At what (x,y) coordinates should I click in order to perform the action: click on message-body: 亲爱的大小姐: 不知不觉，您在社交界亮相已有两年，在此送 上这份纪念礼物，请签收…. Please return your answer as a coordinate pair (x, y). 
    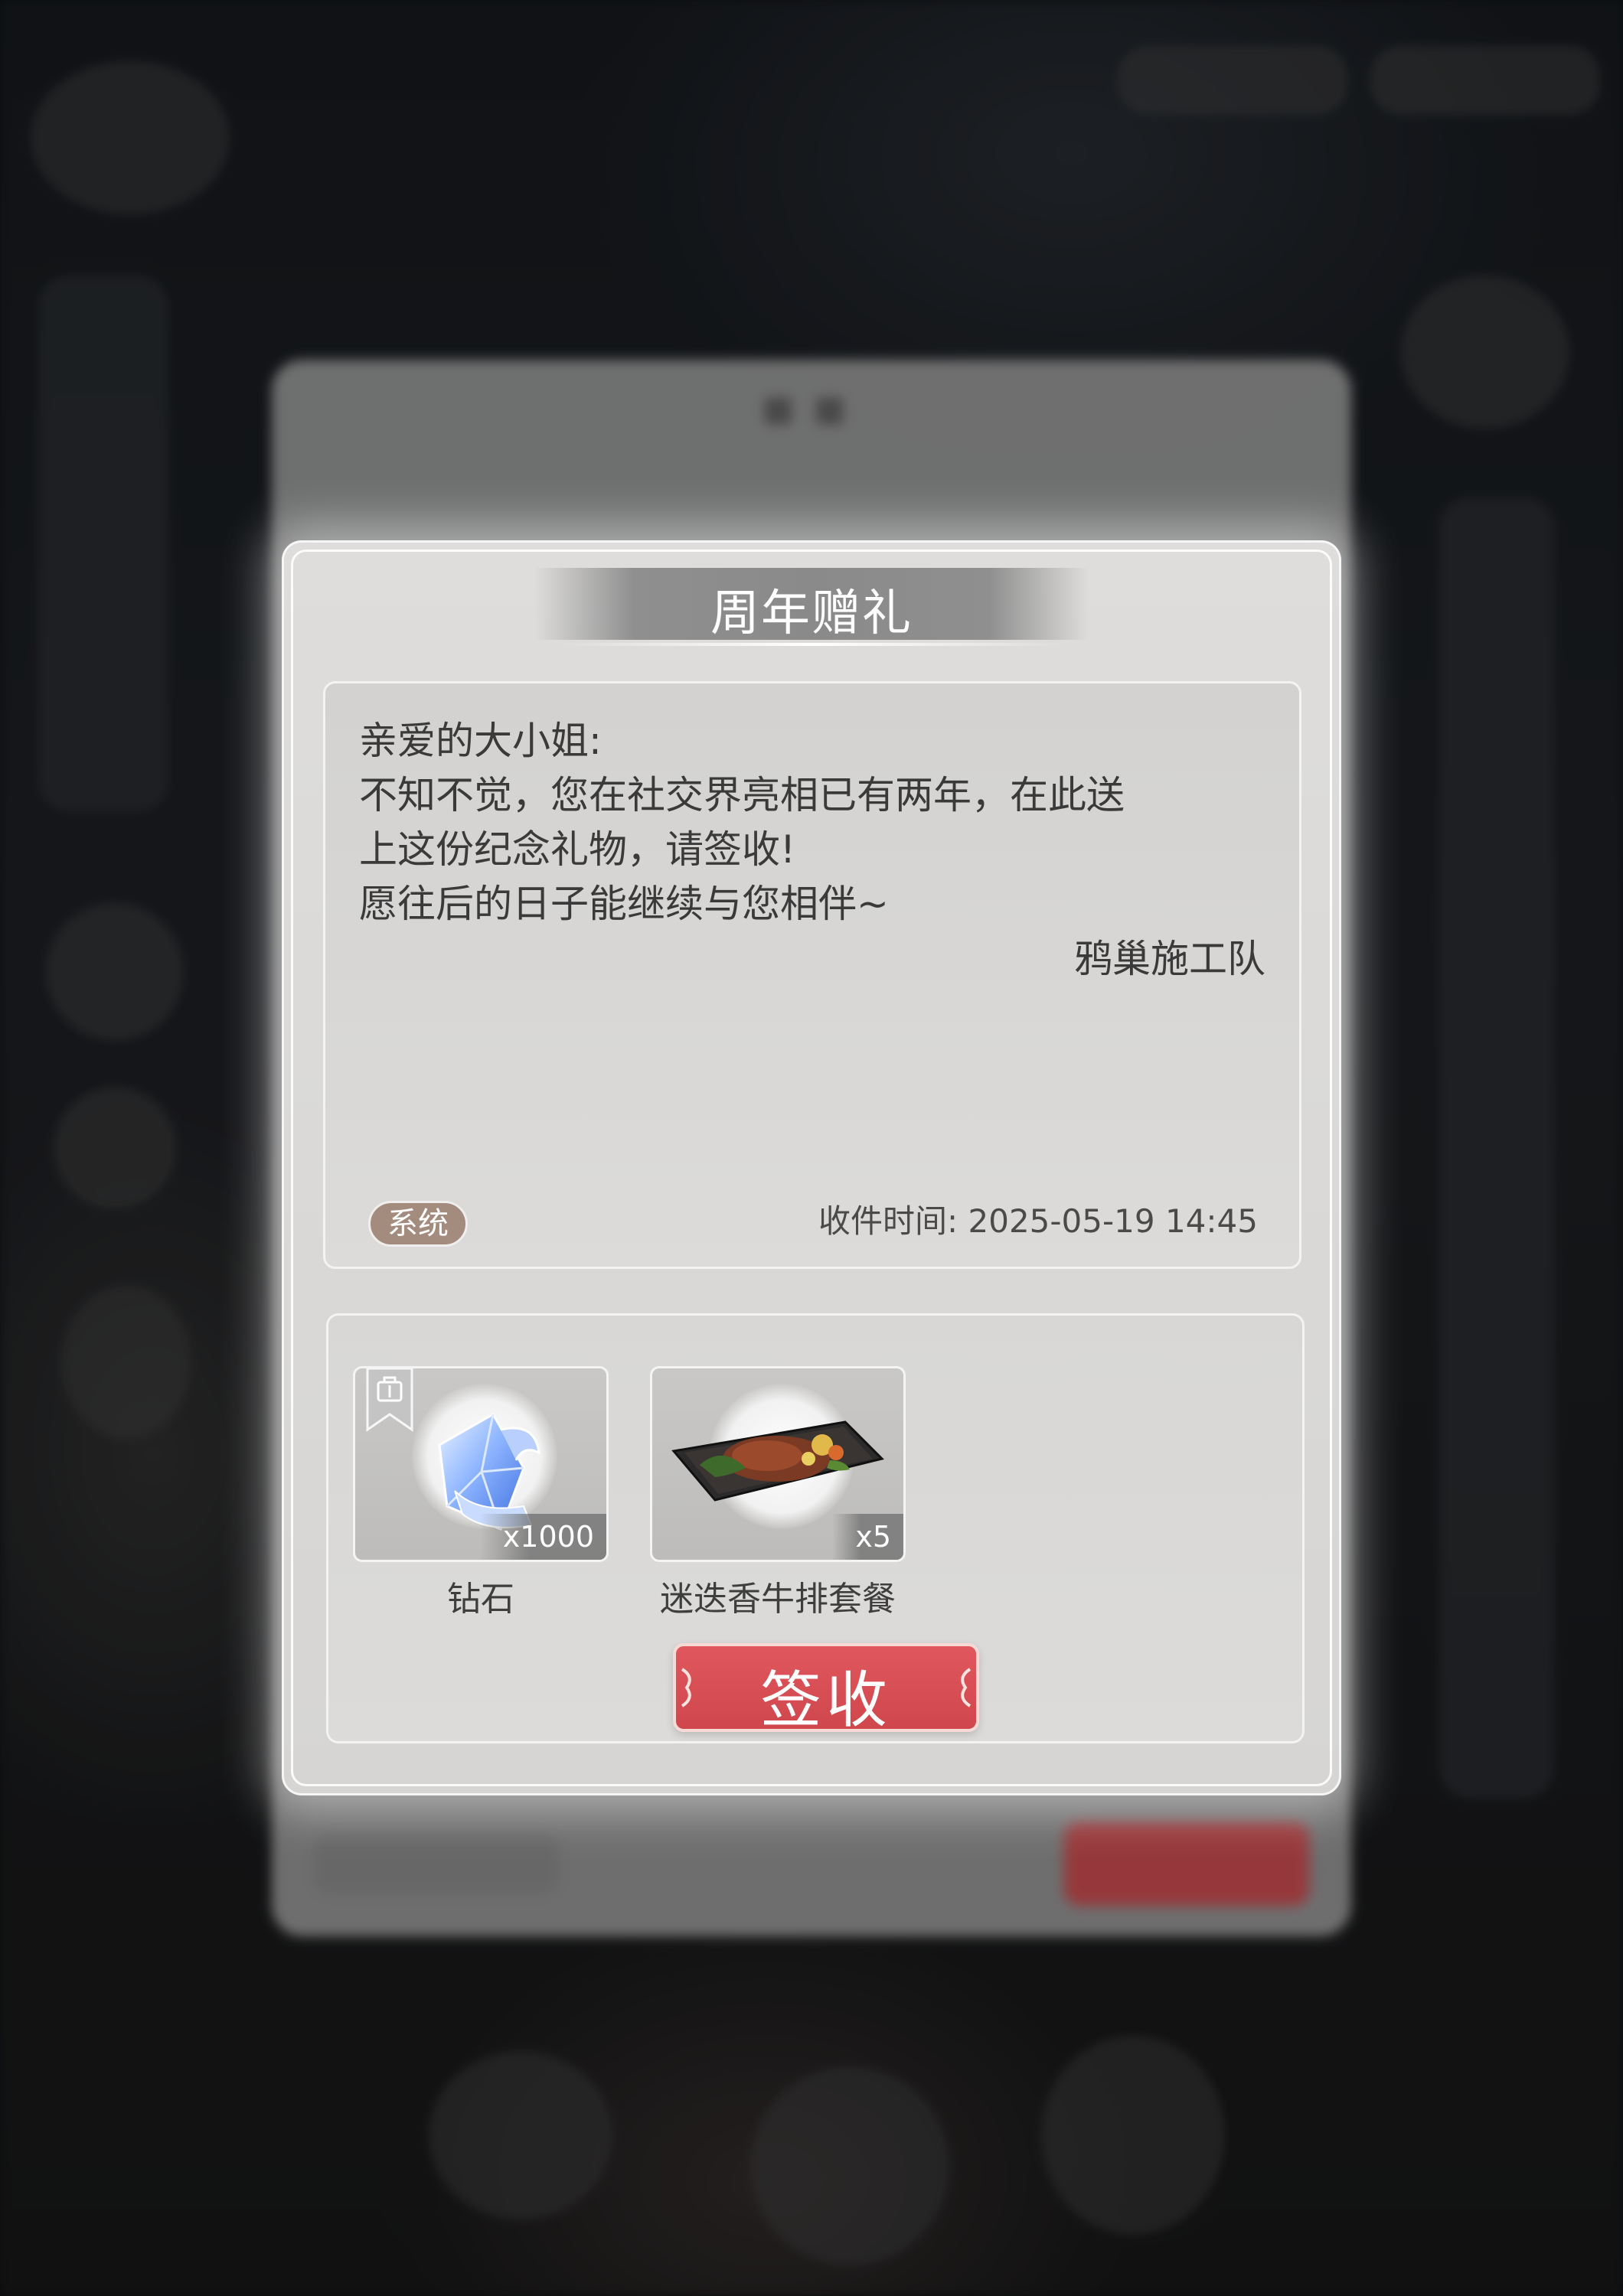
    Looking at the image, I should click on (819, 822).